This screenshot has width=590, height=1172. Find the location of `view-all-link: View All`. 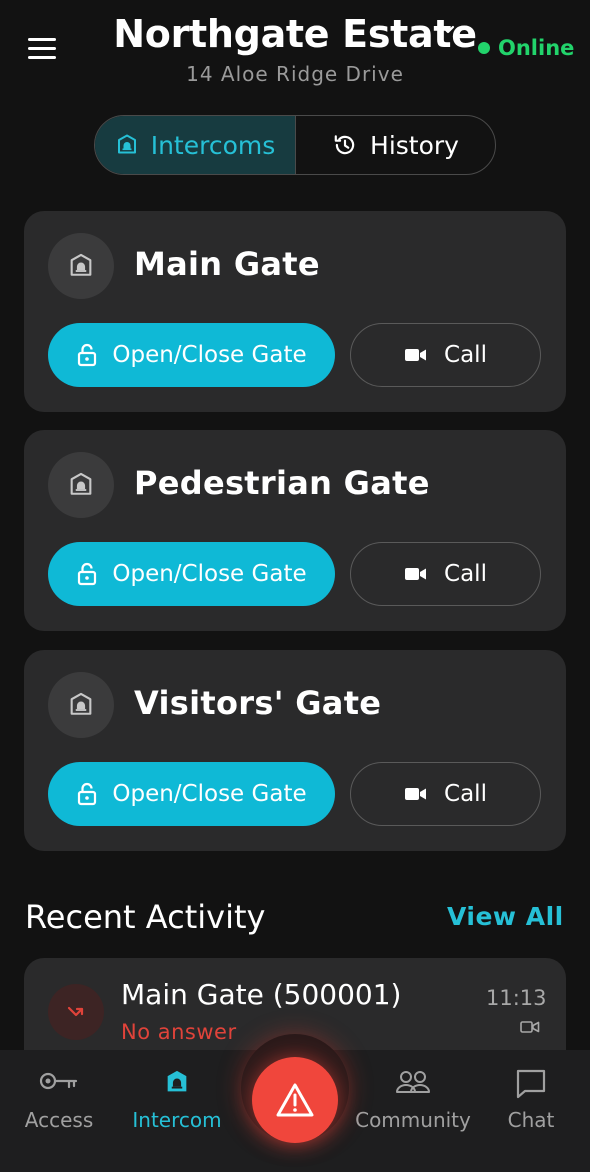

view-all-link: View All is located at coordinates (505, 916).